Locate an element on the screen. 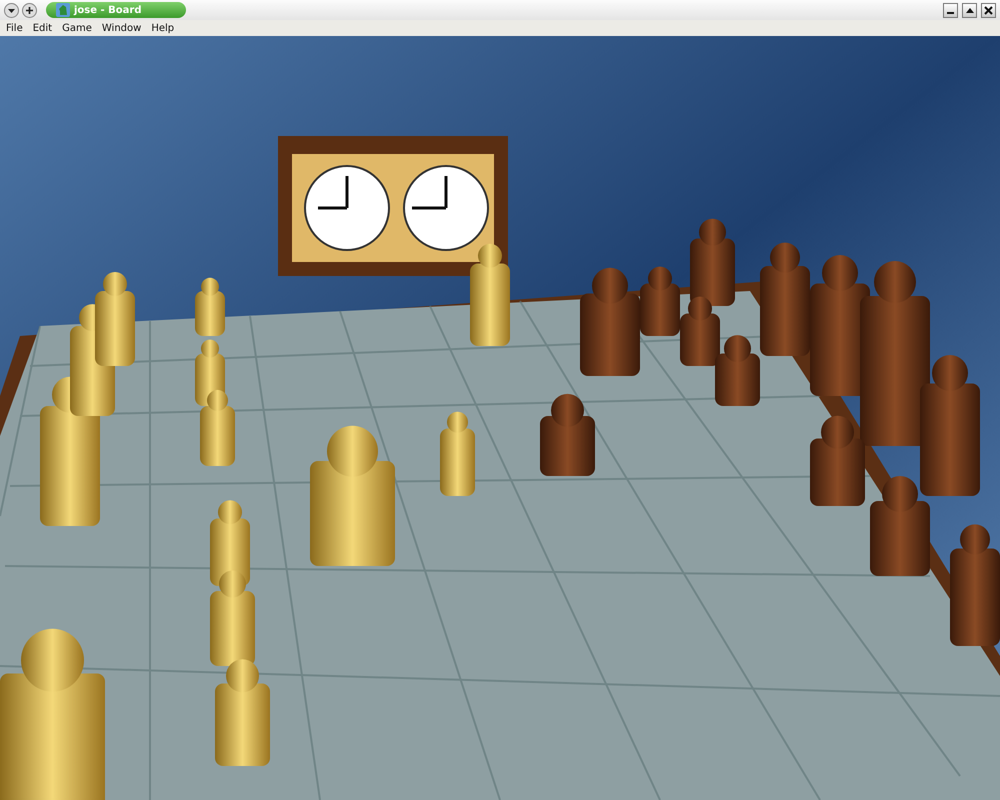 This screenshot has height=800, width=1000. menu-item: Game is located at coordinates (77, 28).